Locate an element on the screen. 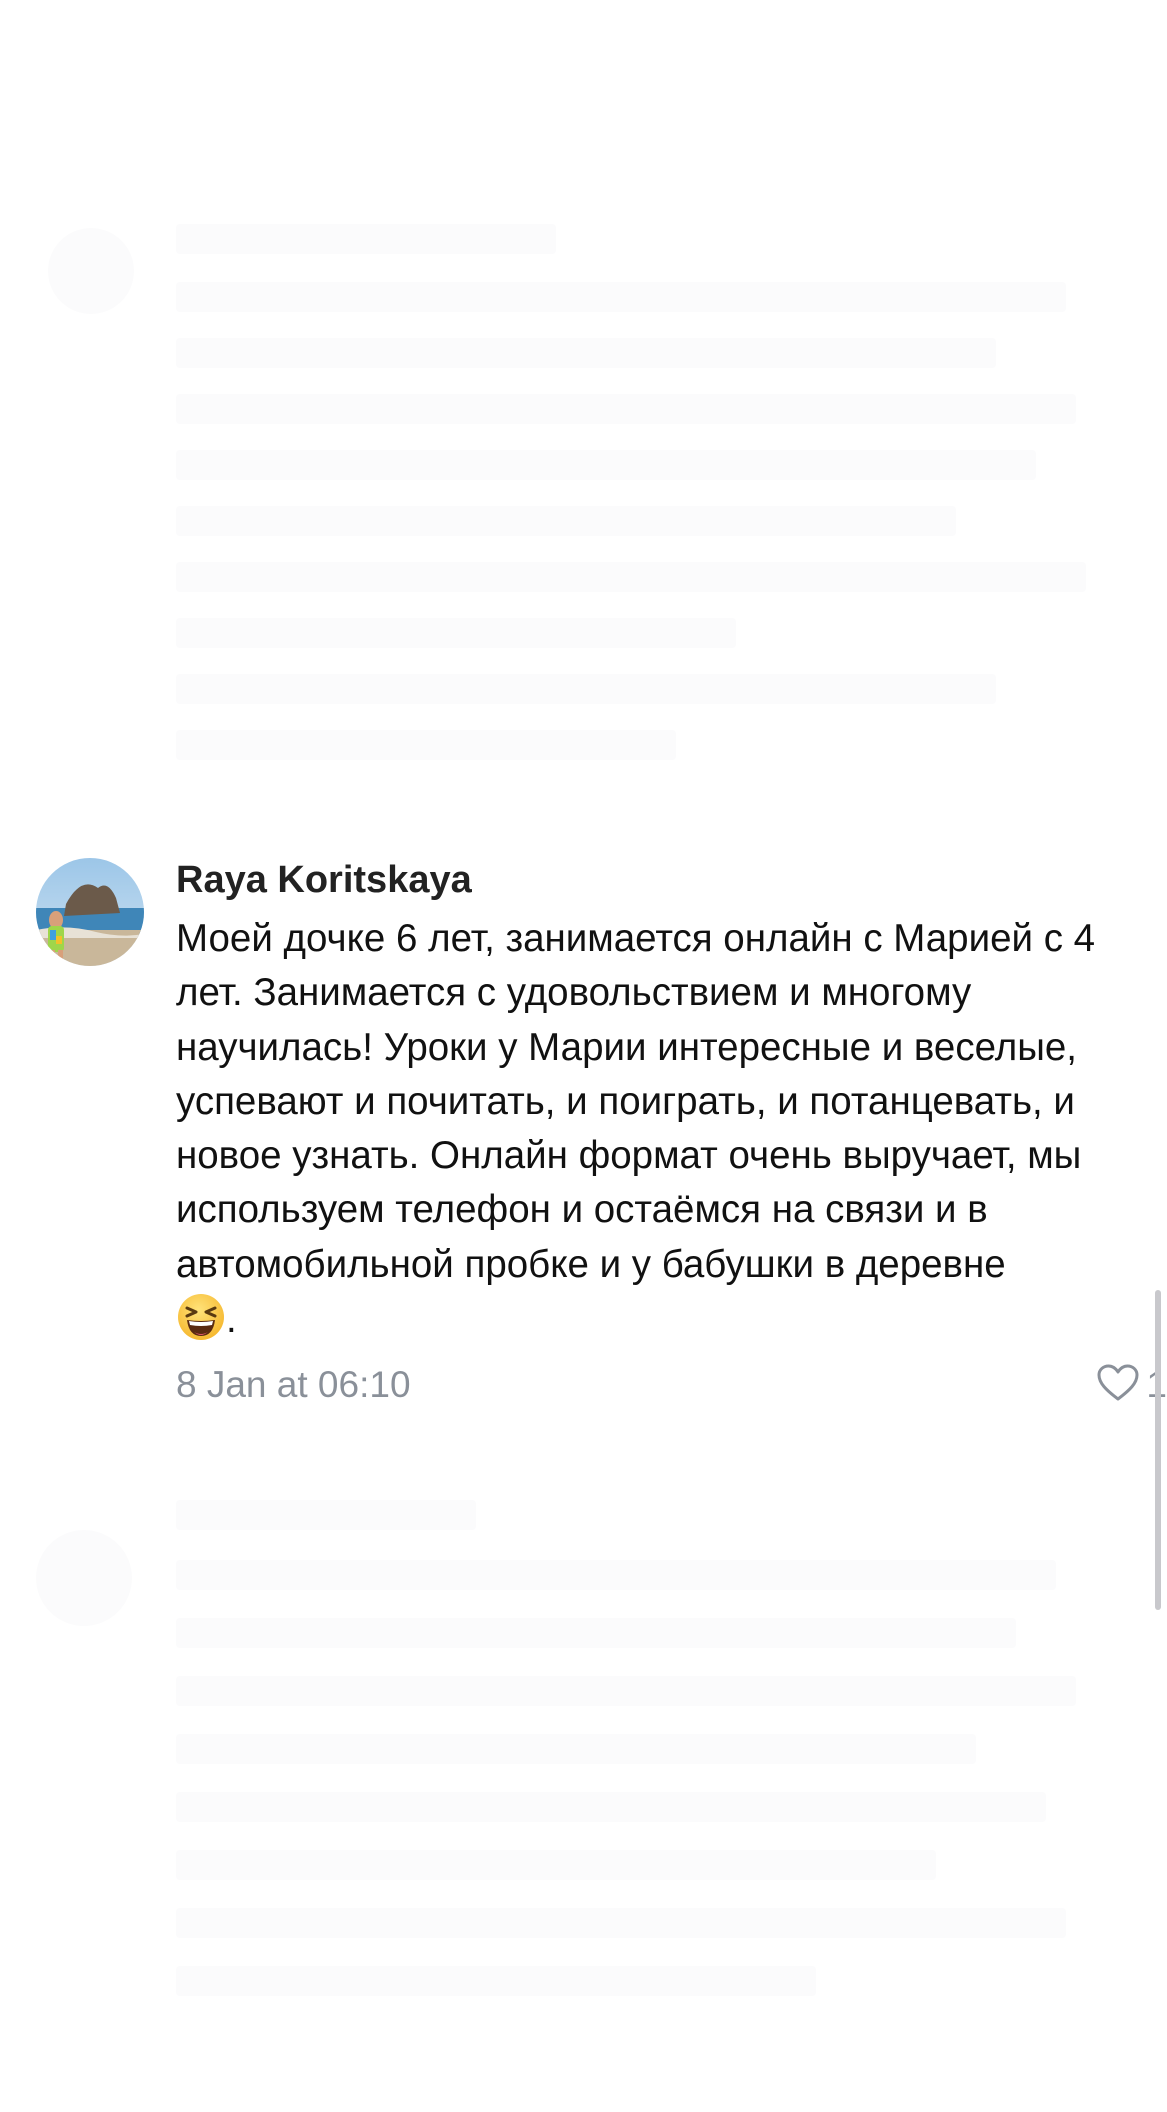 This screenshot has height=2112, width=1167. avatar is located at coordinates (90, 912).